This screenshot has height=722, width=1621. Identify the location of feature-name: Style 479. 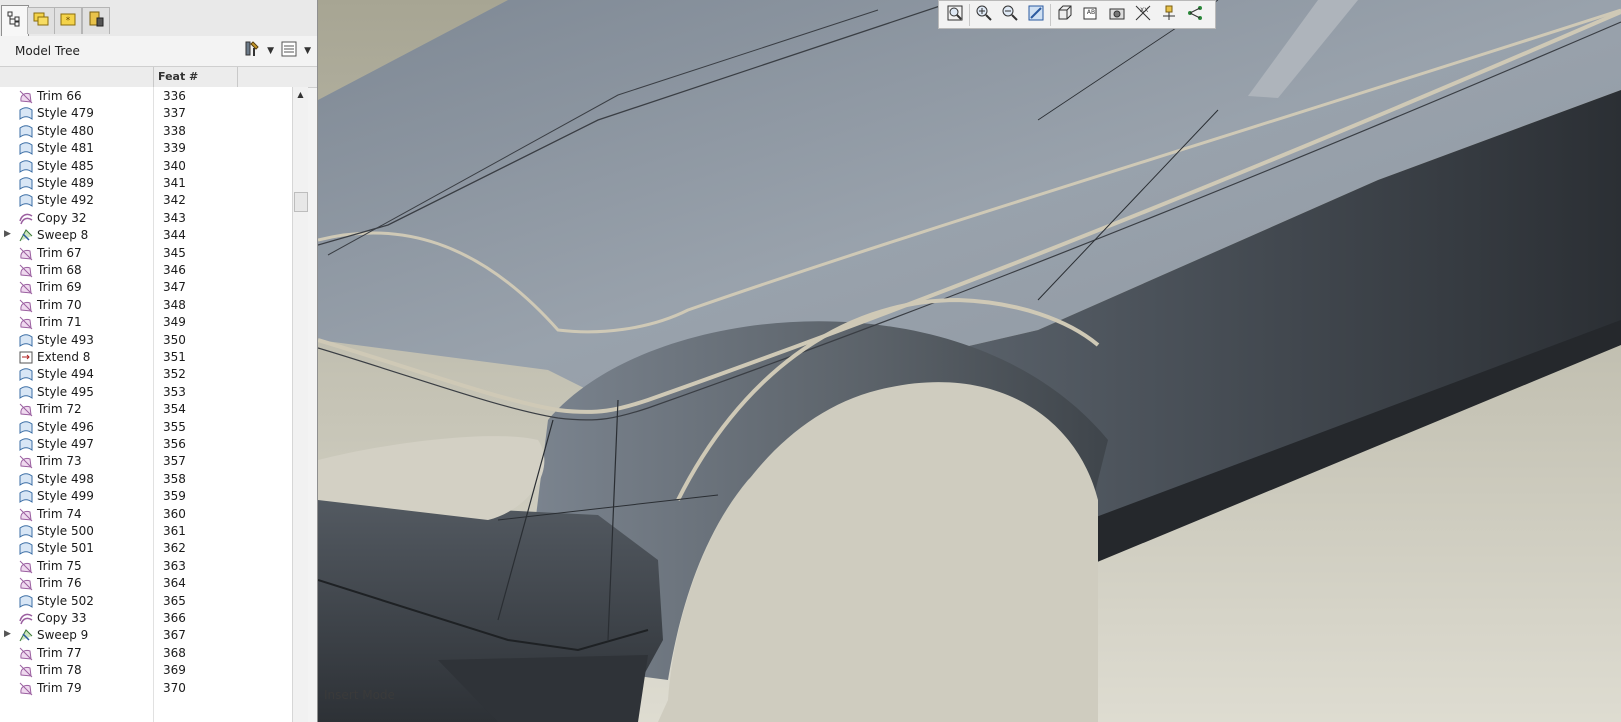
(65, 113).